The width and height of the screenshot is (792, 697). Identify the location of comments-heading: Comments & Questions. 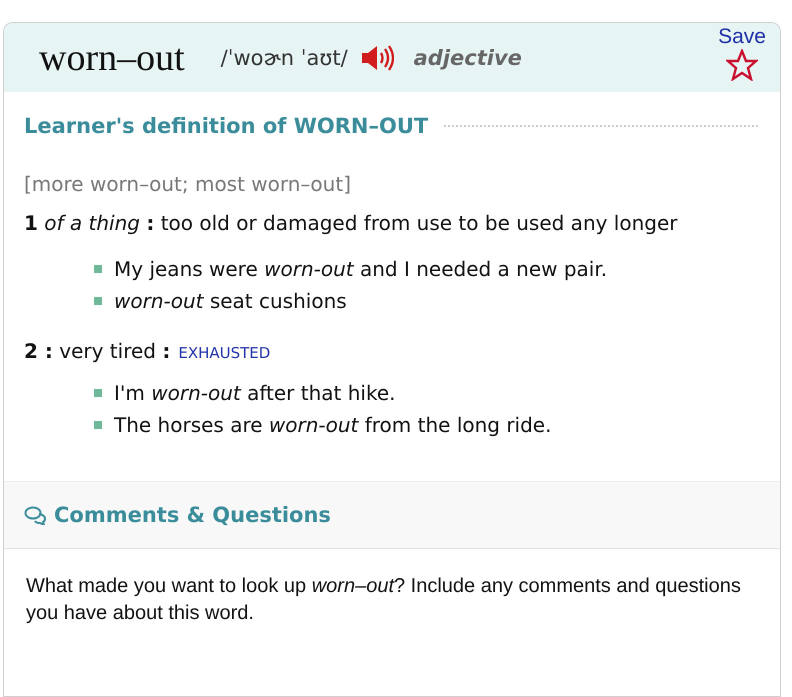
(192, 515).